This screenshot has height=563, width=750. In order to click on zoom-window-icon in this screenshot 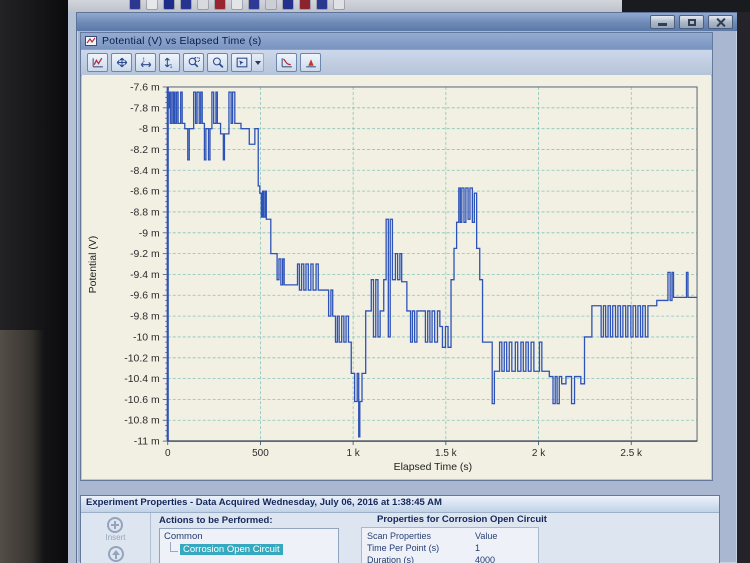, I will do `click(194, 62)`.